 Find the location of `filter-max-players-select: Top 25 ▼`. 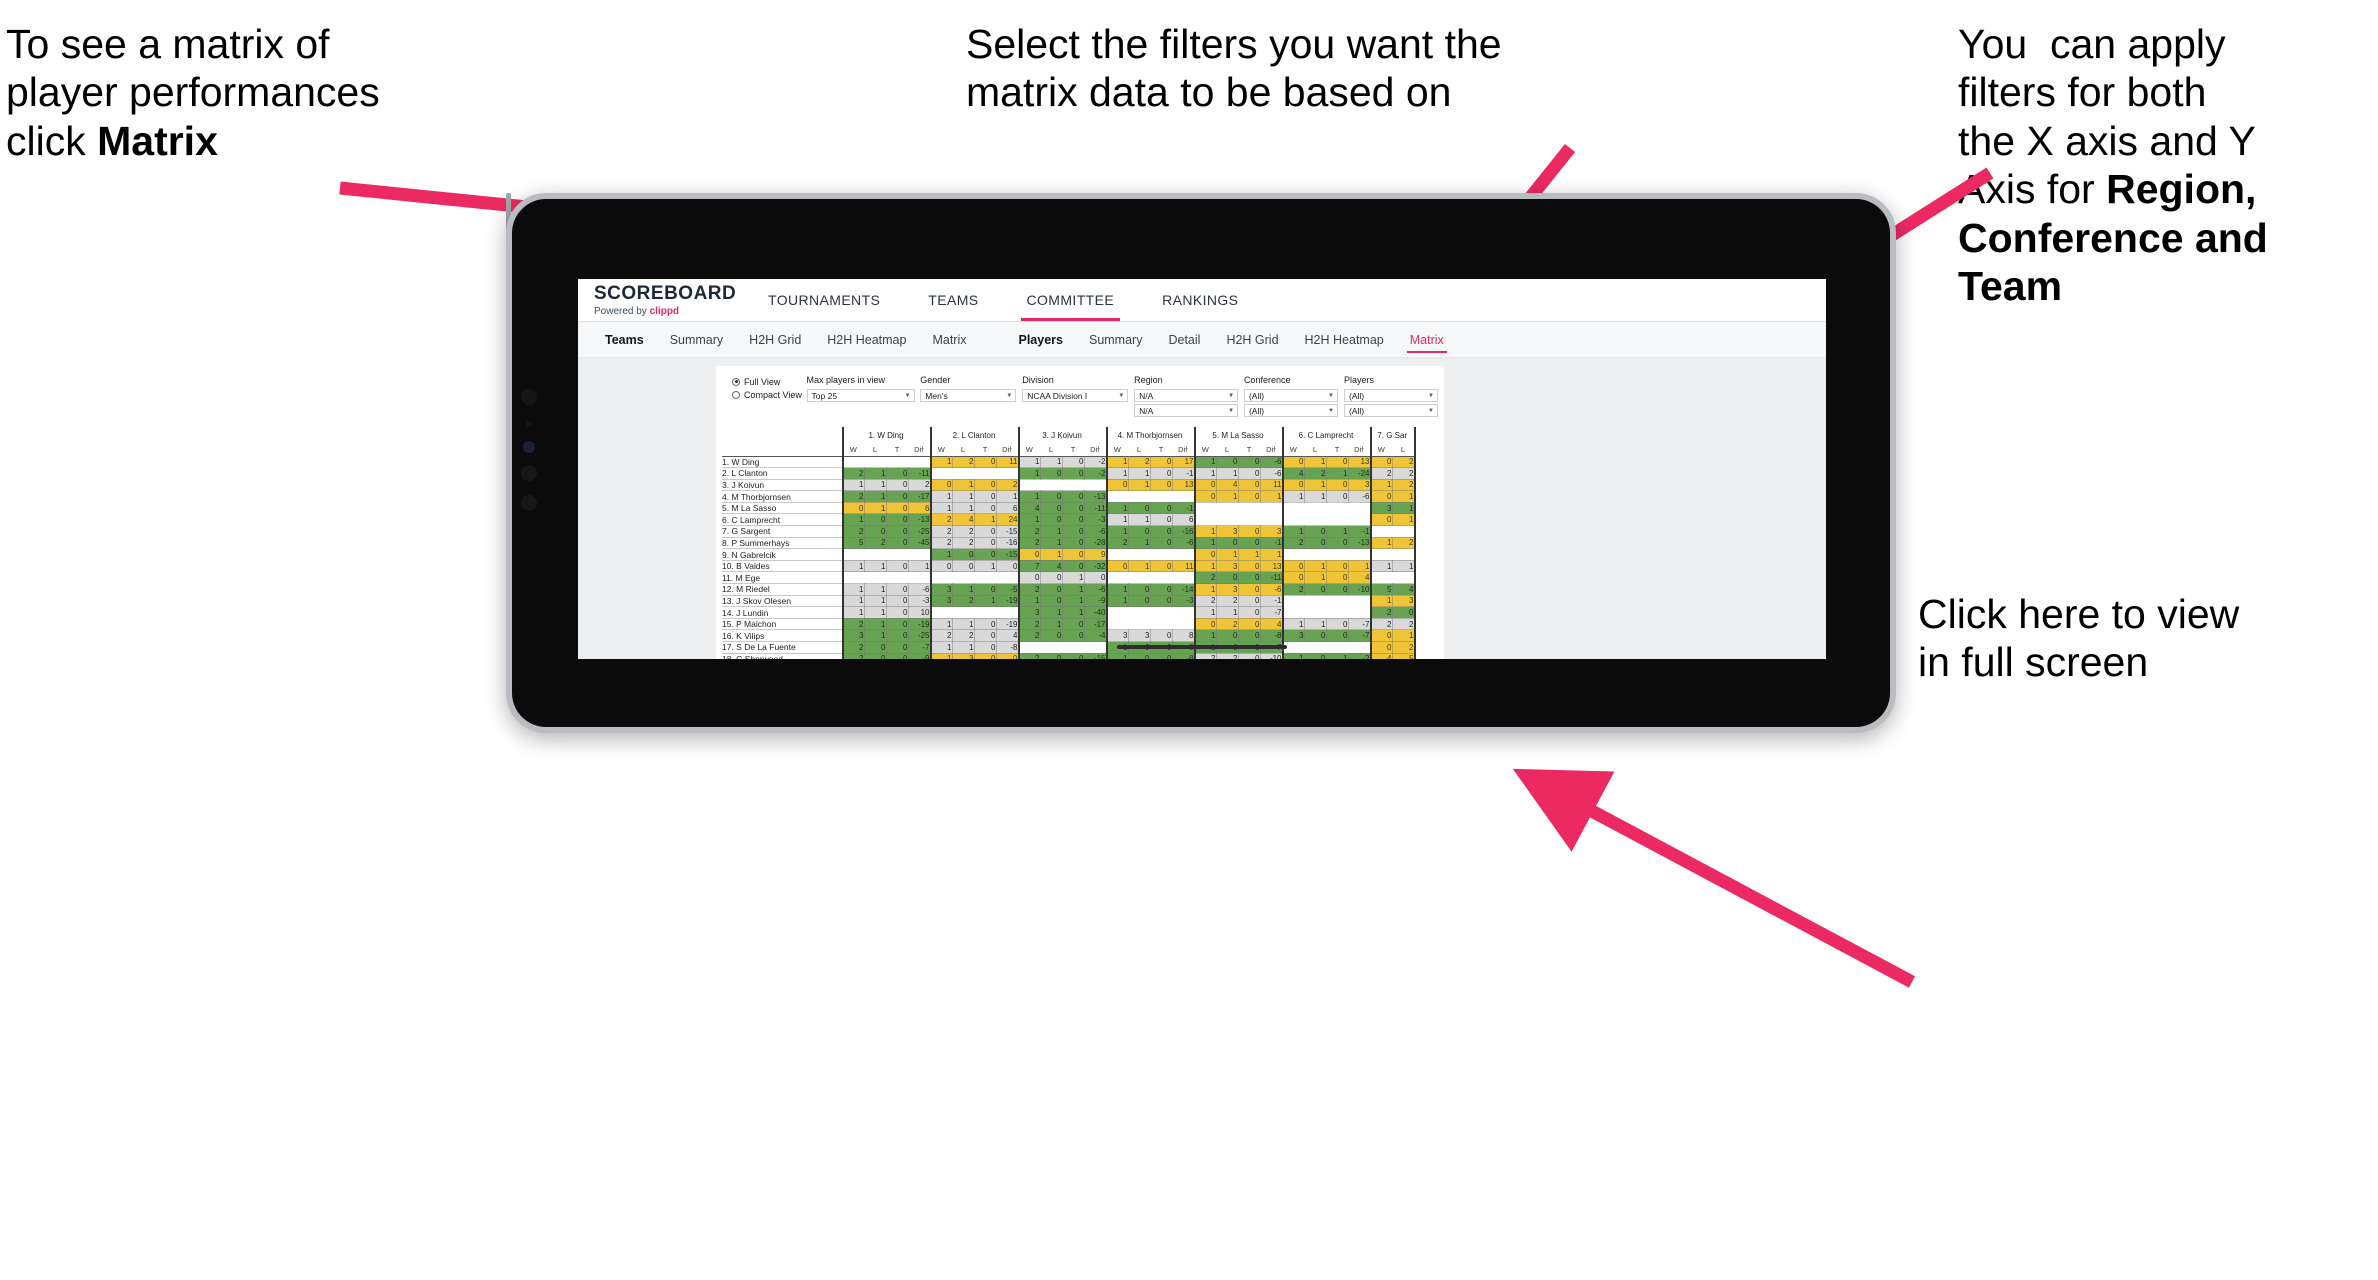

filter-max-players-select: Top 25 ▼ is located at coordinates (860, 395).